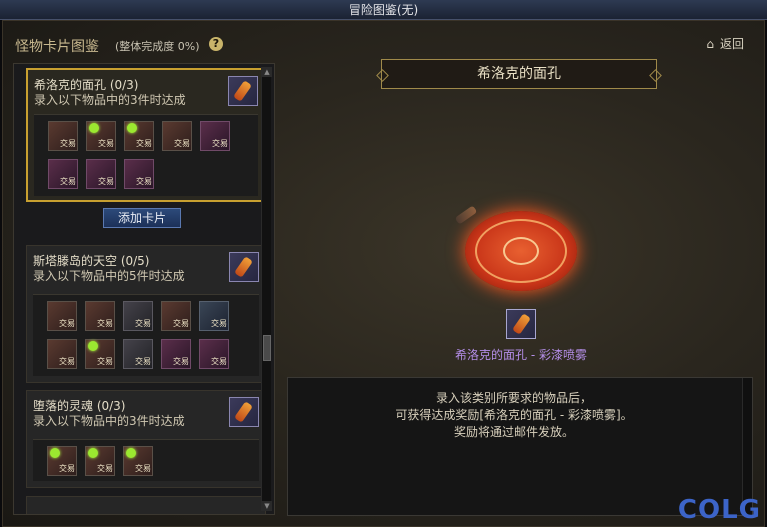 This screenshot has width=767, height=527. What do you see at coordinates (466, 215) in the screenshot?
I see `small-item-icon` at bounding box center [466, 215].